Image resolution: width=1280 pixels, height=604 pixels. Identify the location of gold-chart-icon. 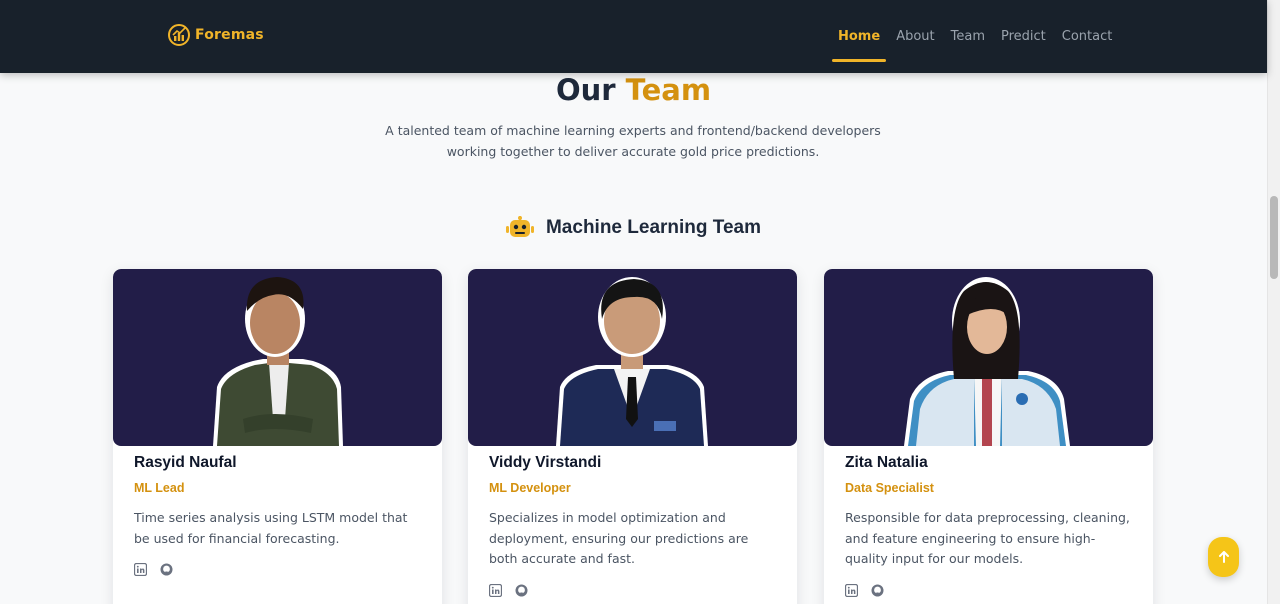
(179, 35).